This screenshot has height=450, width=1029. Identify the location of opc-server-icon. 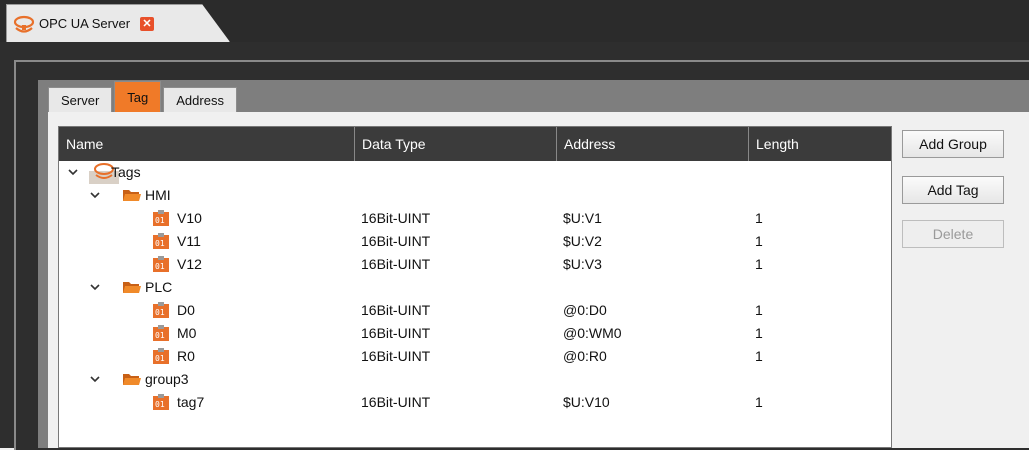
(24, 24).